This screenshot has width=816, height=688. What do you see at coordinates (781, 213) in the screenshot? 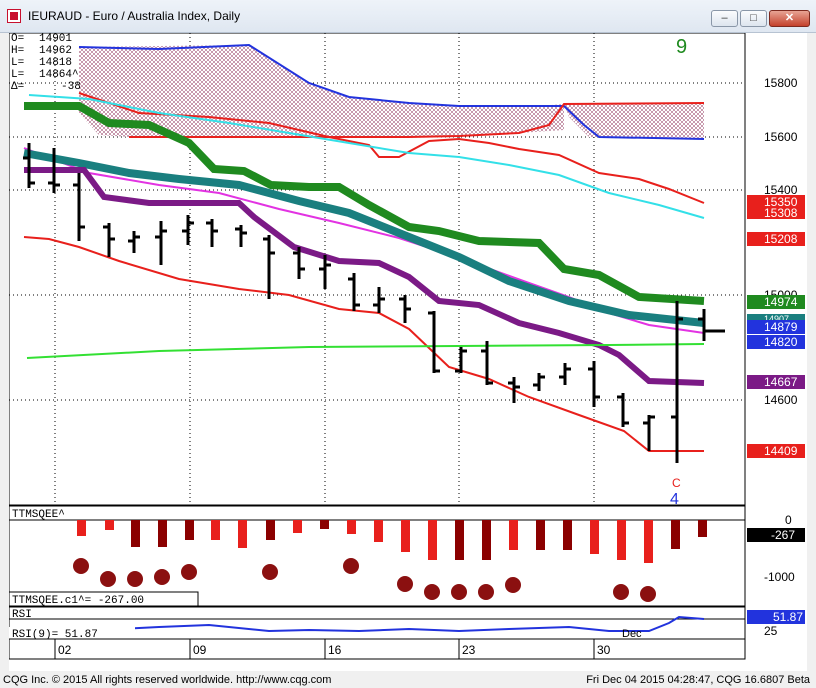
I see `price-tag: 15308` at bounding box center [781, 213].